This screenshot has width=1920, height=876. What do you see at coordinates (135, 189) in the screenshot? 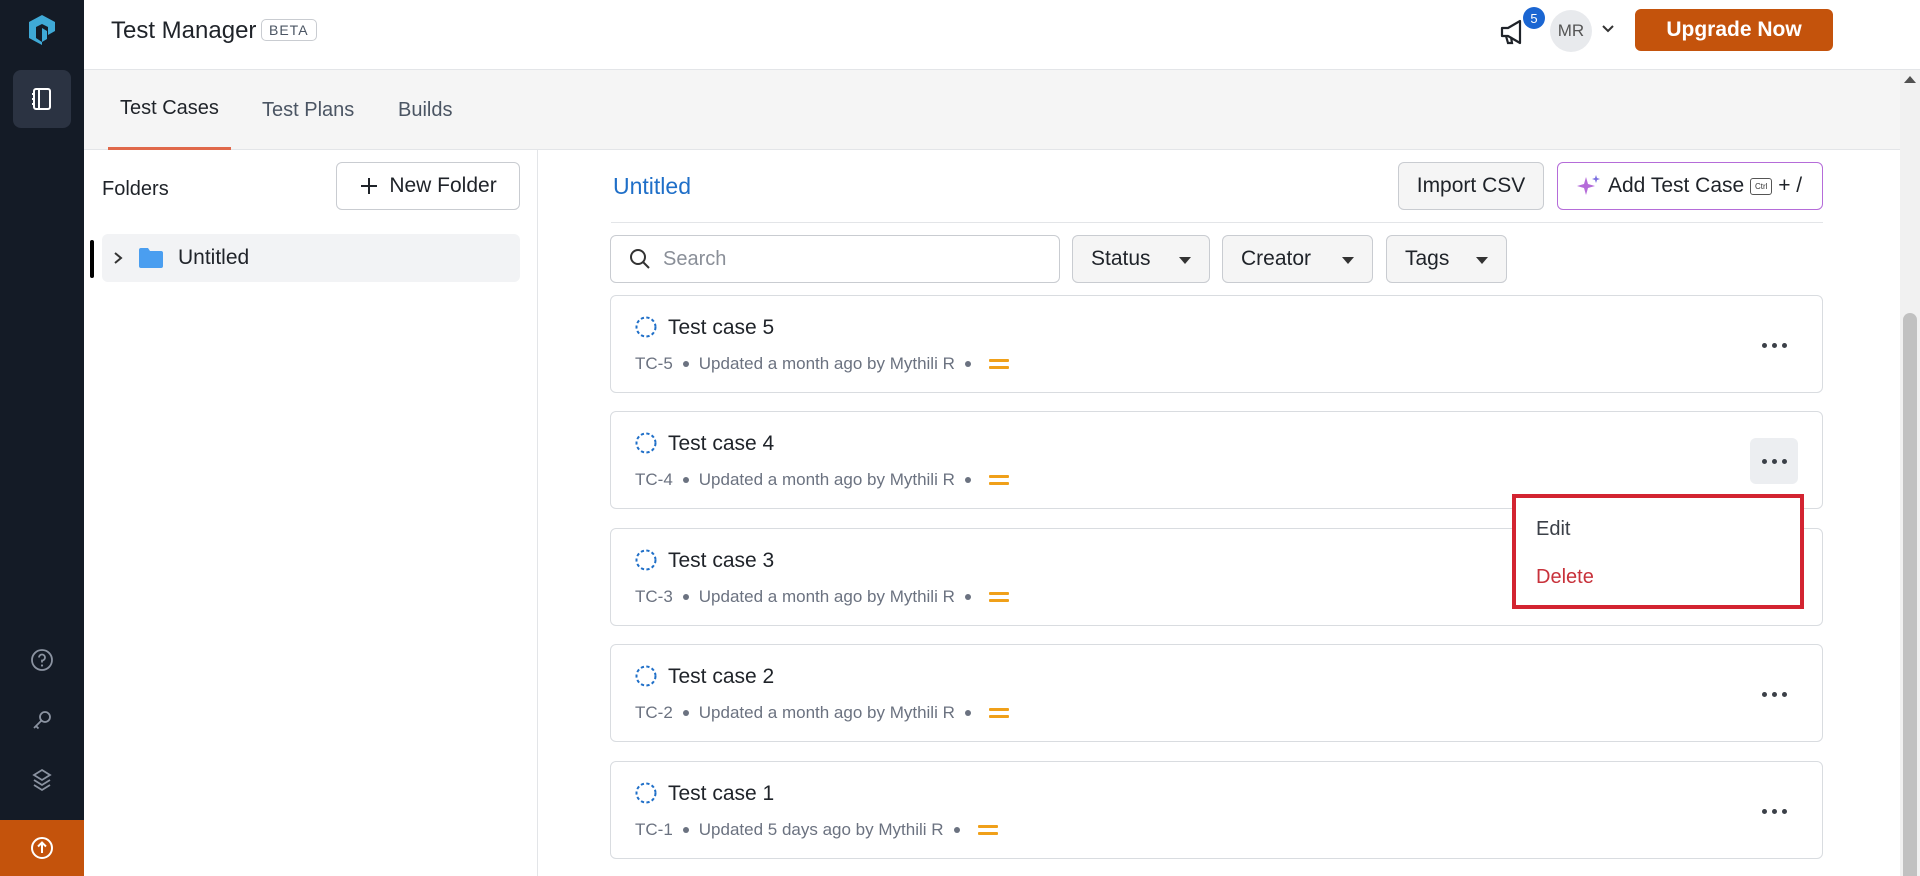
I see `folders-title: Folders` at bounding box center [135, 189].